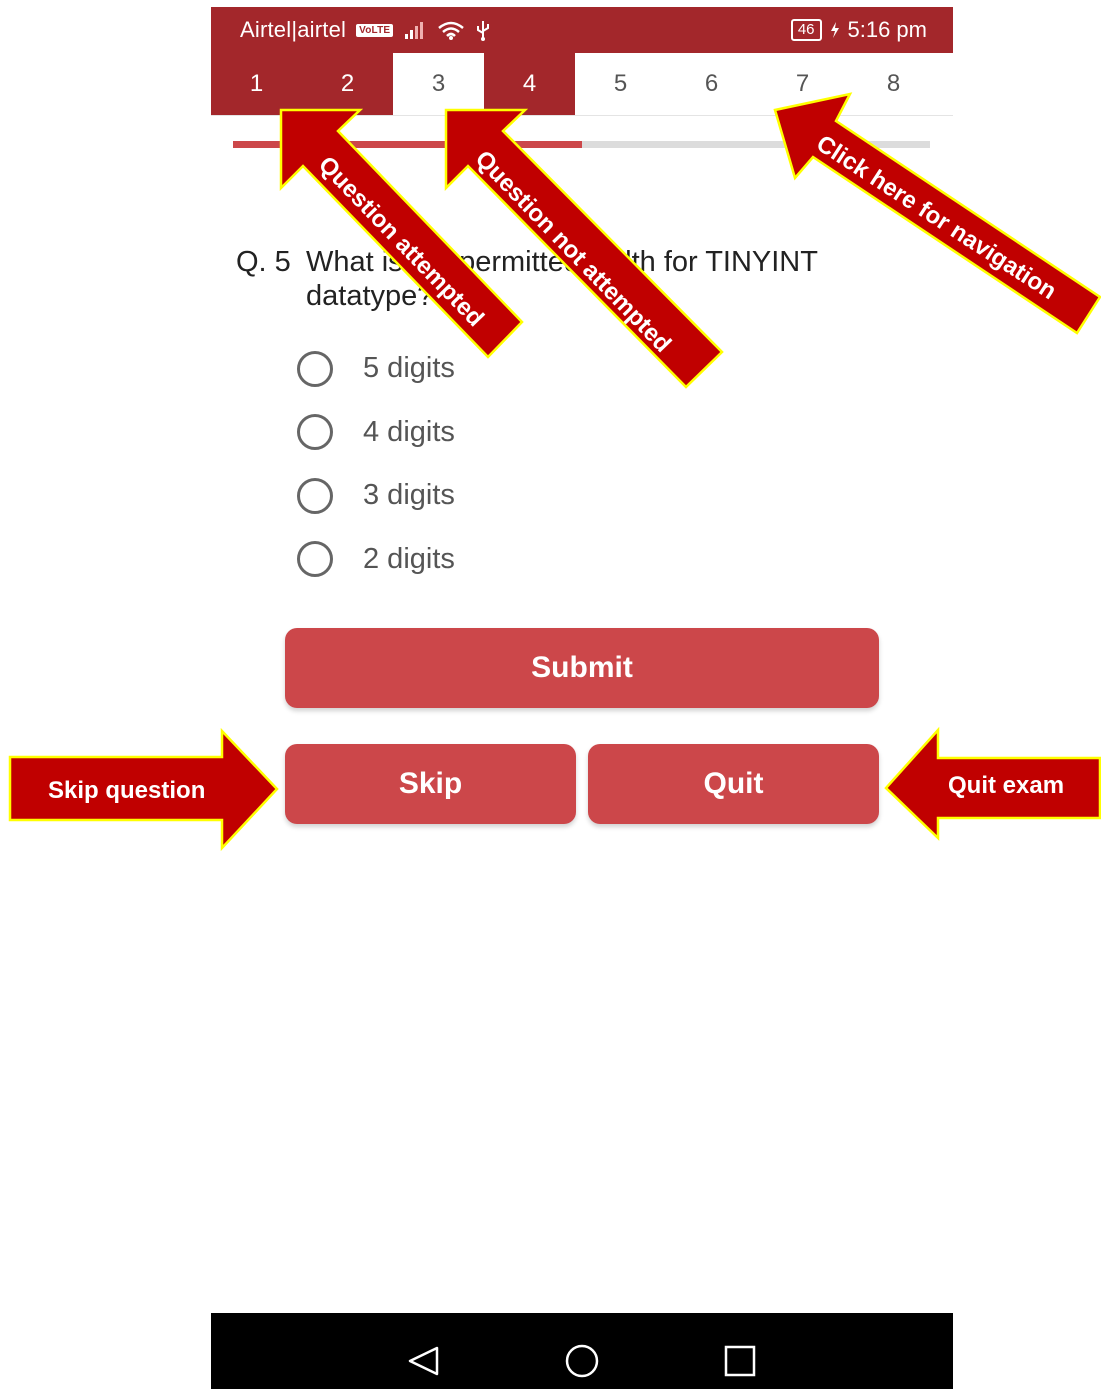 This screenshot has width=1101, height=1389. Describe the element at coordinates (430, 784) in the screenshot. I see `skip-button: Skip` at that location.